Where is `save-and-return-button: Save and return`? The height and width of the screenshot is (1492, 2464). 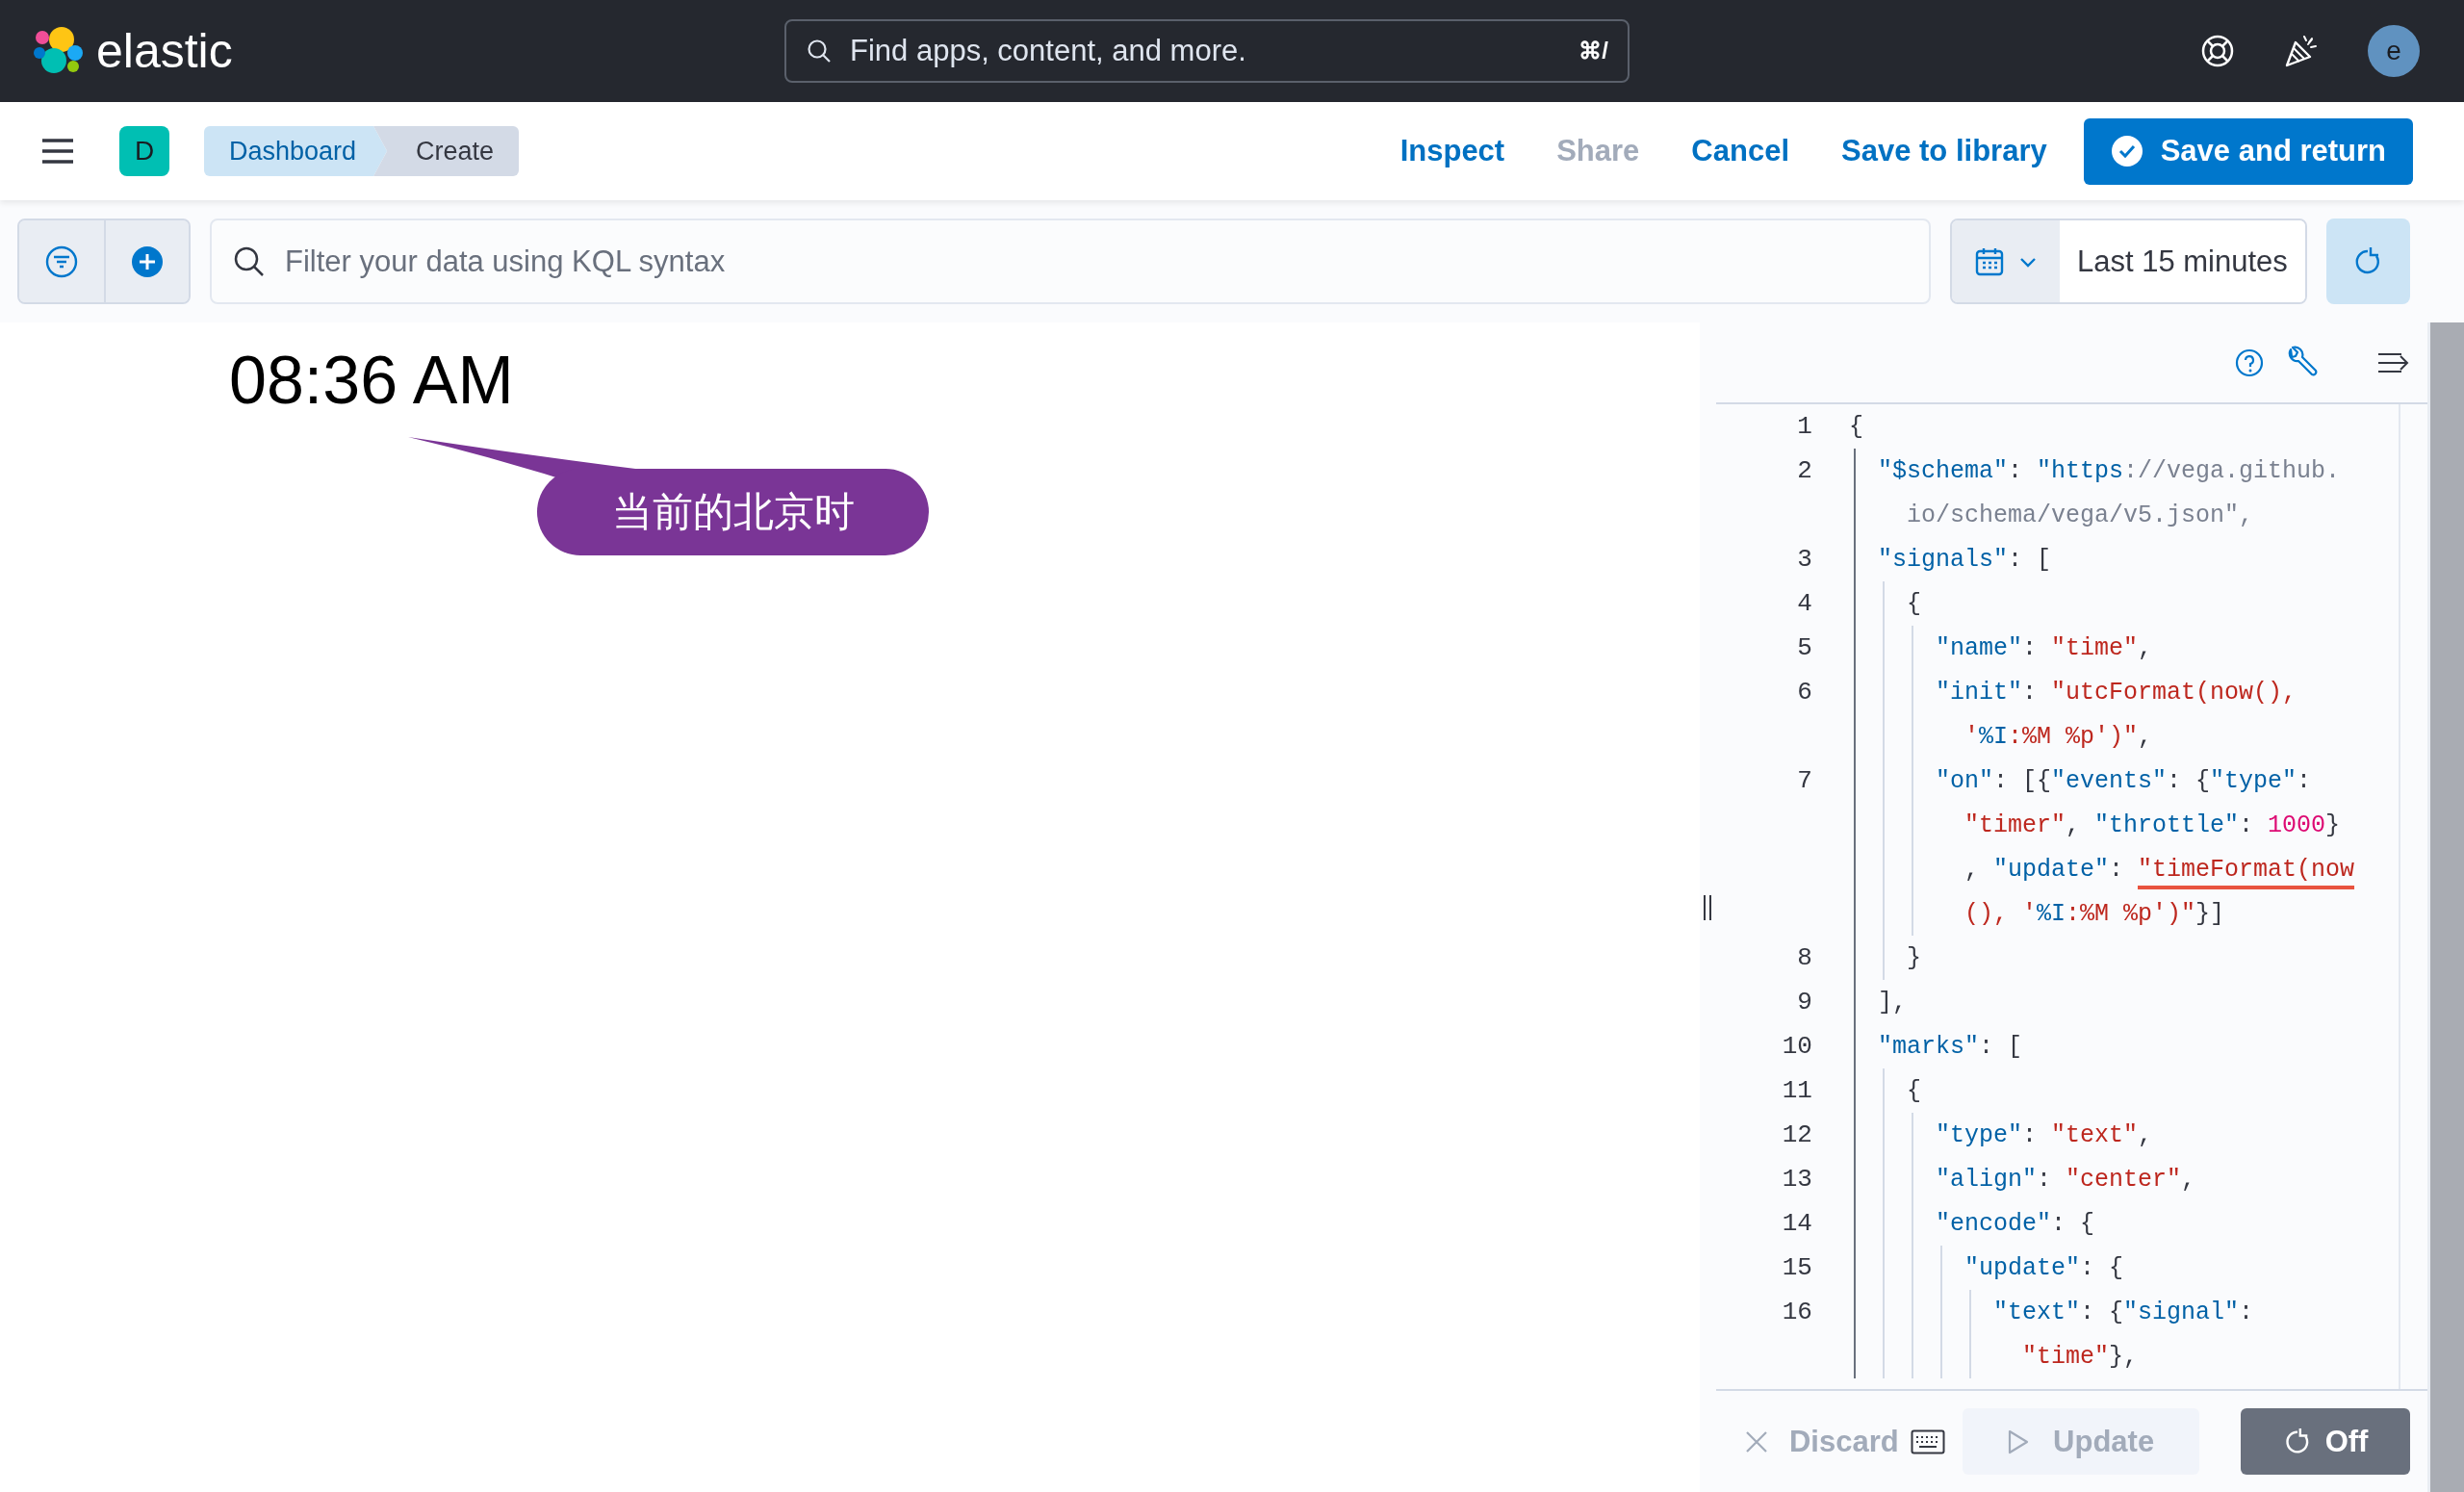 save-and-return-button: Save and return is located at coordinates (2248, 151).